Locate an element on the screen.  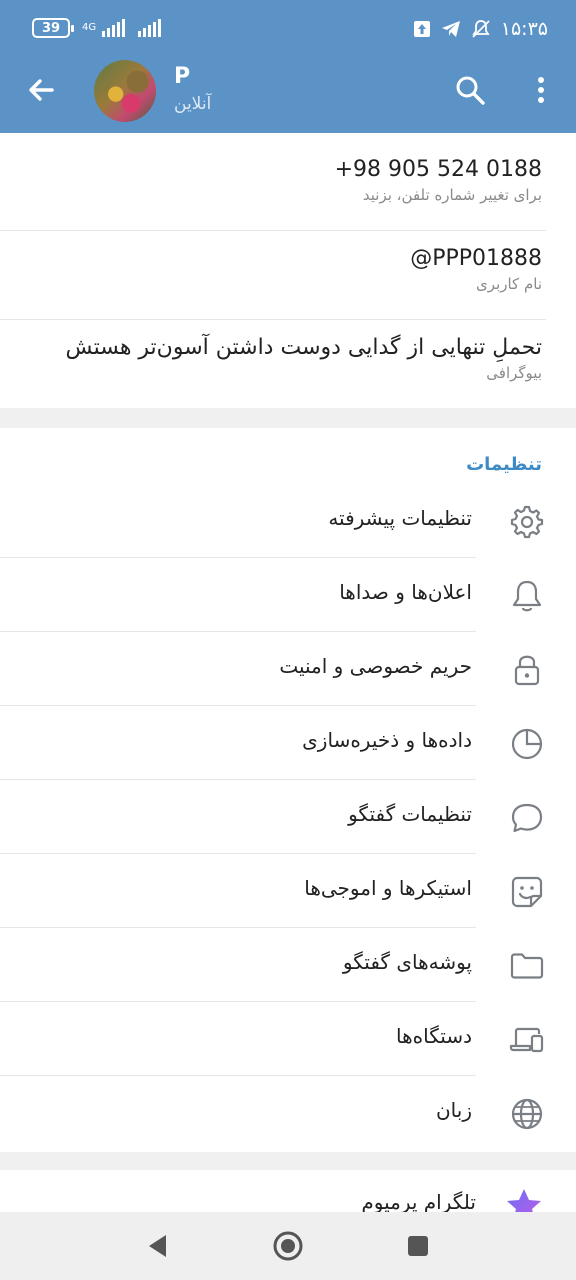
settings-item-label: دستگاه‌ها is located at coordinates (434, 1036).